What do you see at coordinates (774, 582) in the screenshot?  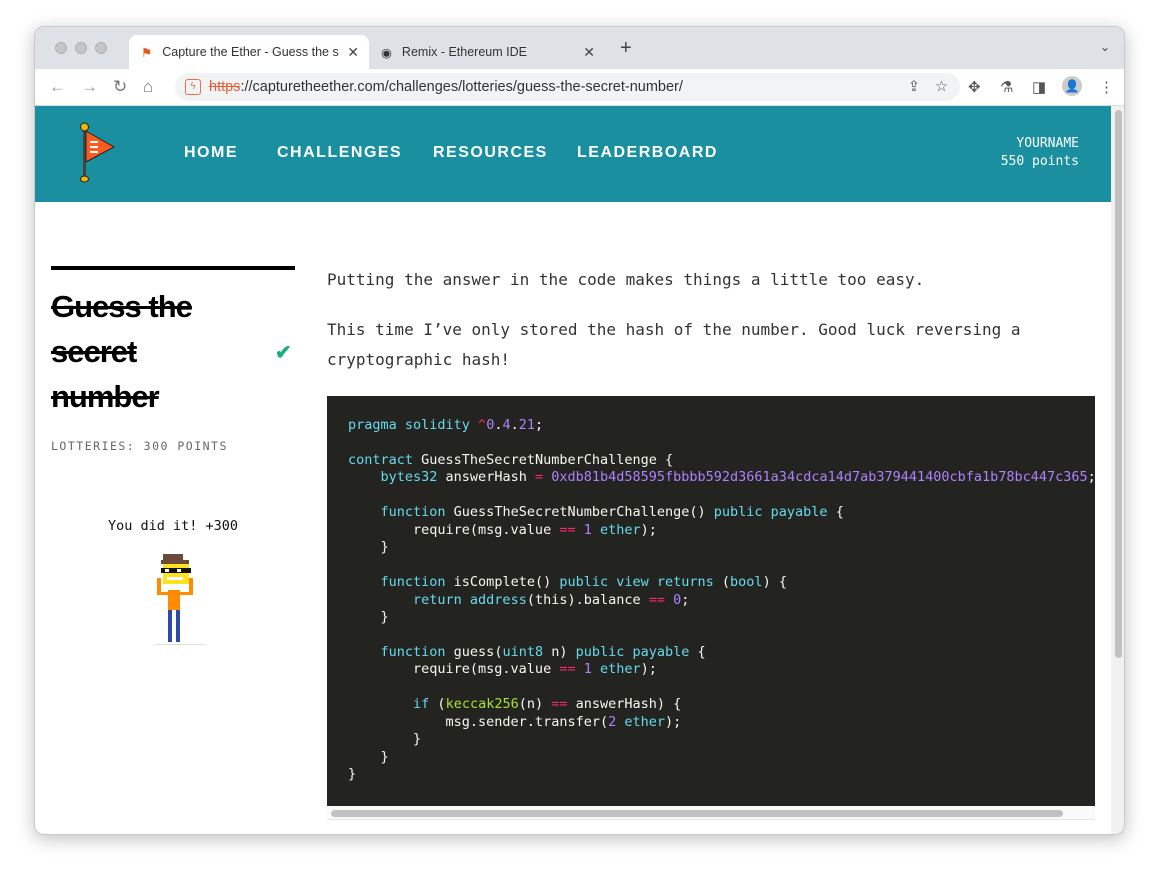 I see `code-token: ) {` at bounding box center [774, 582].